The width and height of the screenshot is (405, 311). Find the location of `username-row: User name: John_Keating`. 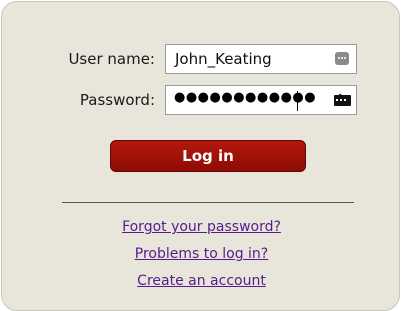

username-row: User name: John_Keating is located at coordinates (201, 59).